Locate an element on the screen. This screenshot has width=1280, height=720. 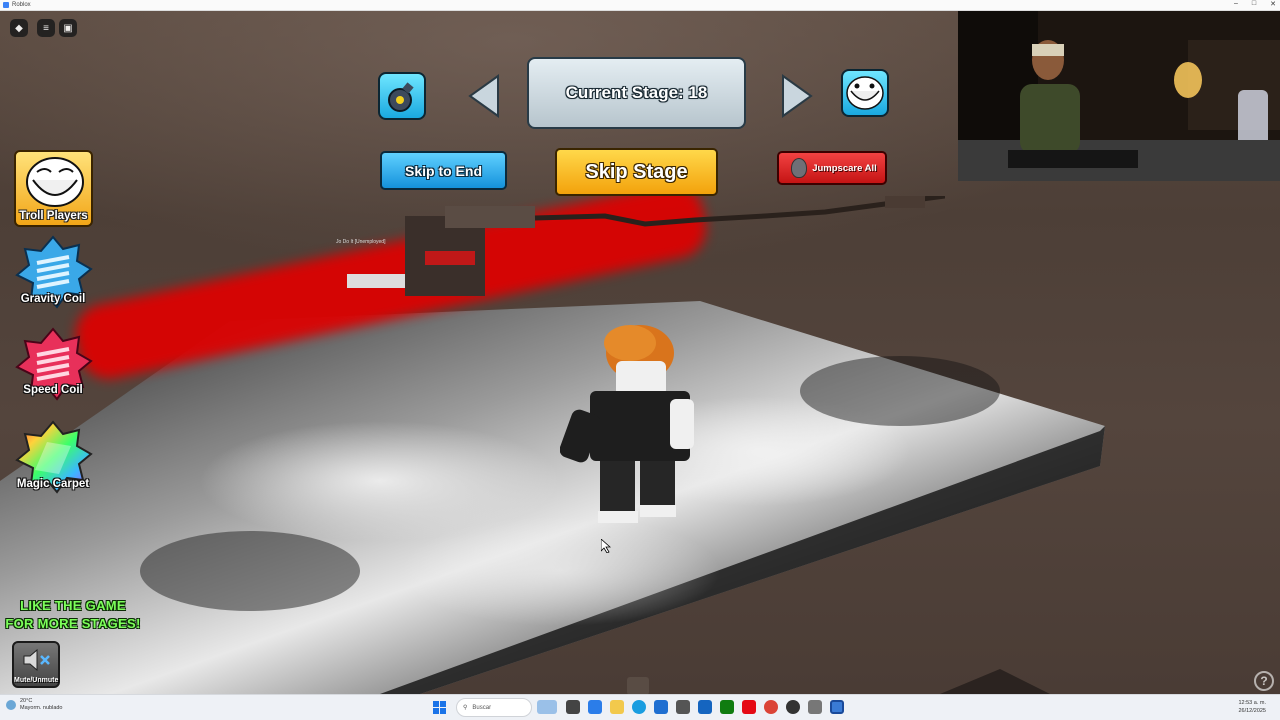
vscode-icon is located at coordinates (705, 707).